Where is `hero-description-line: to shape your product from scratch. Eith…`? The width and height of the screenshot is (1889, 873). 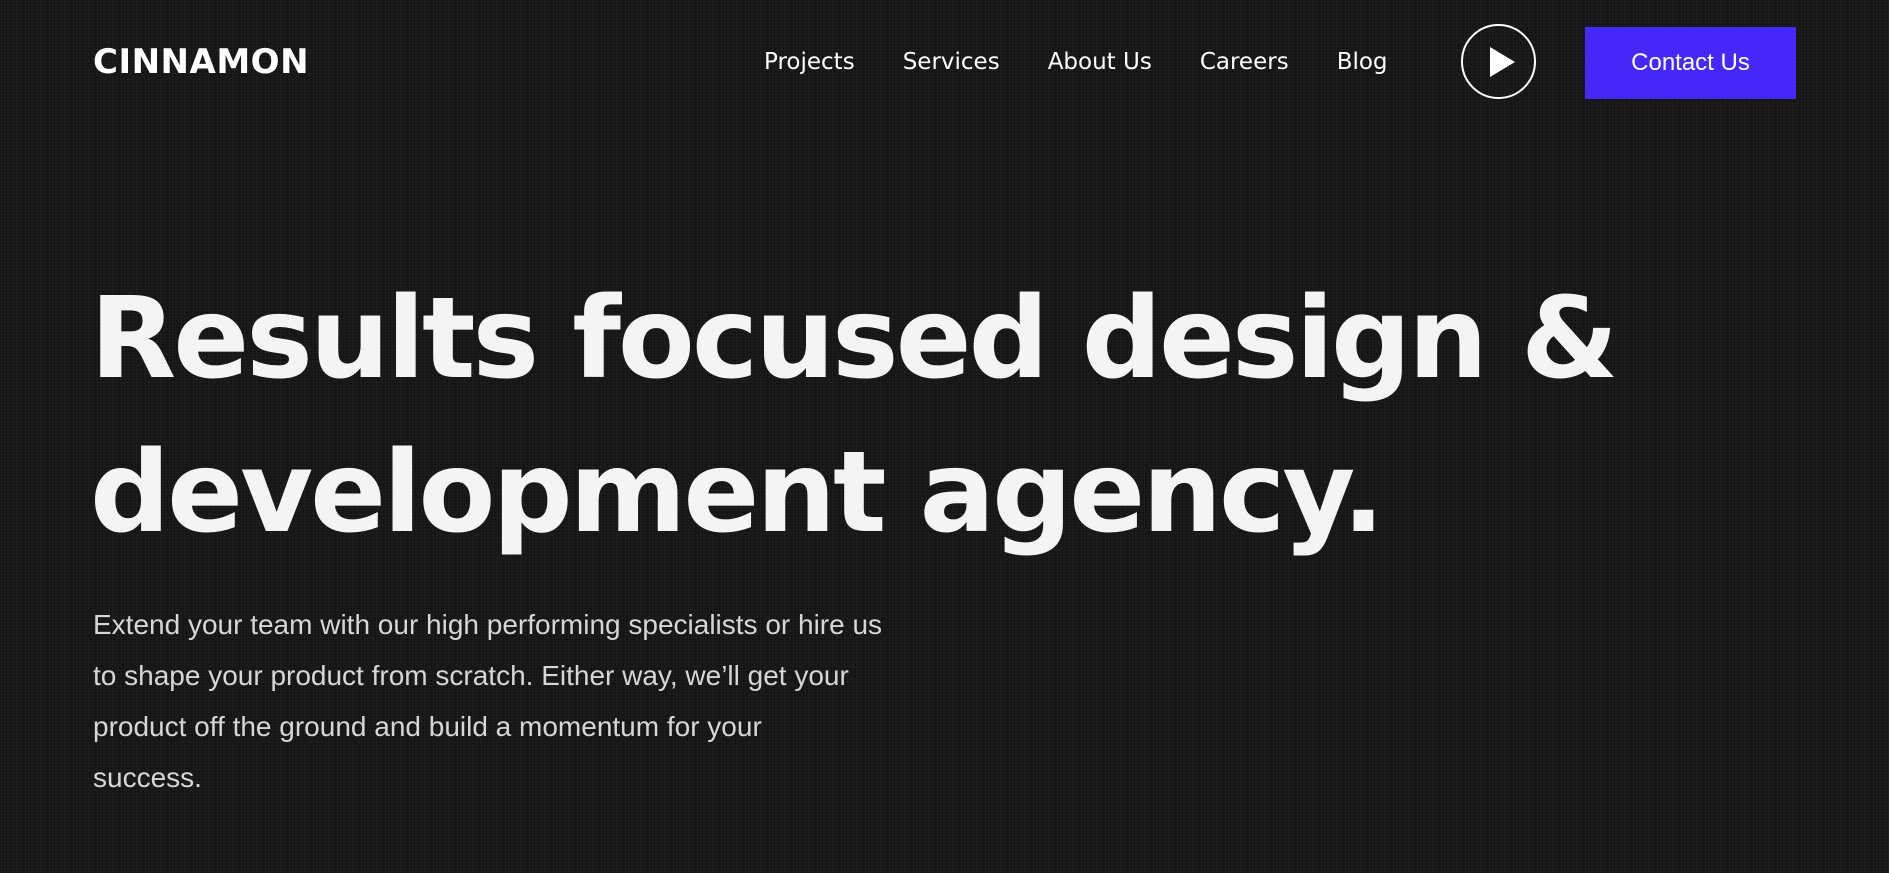
hero-description-line: to shape your product from scratch. Eith… is located at coordinates (471, 675).